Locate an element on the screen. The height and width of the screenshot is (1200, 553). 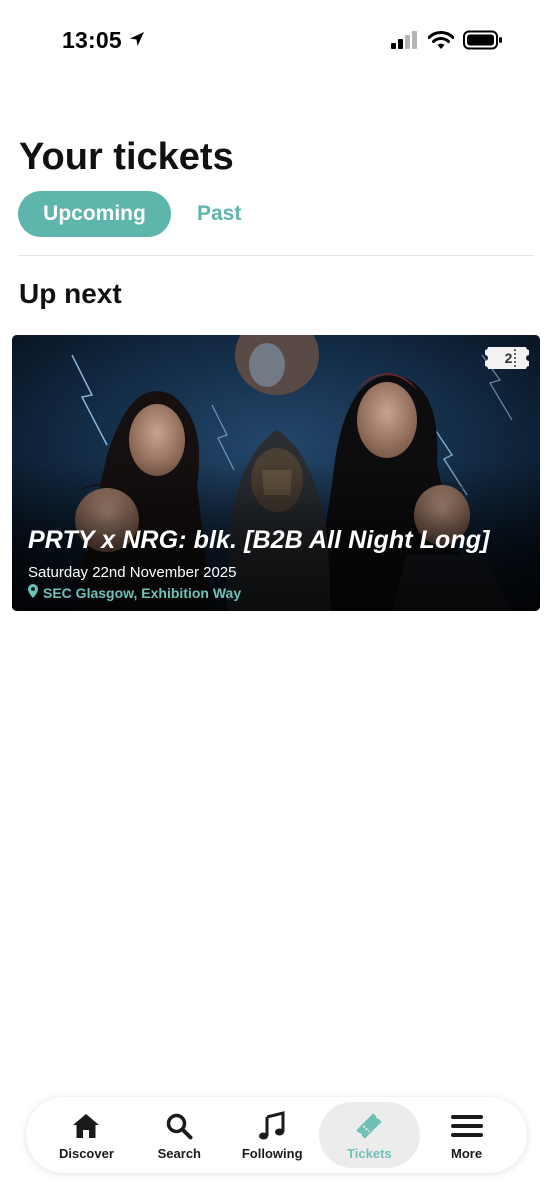
music-note-icon is located at coordinates (272, 1126).